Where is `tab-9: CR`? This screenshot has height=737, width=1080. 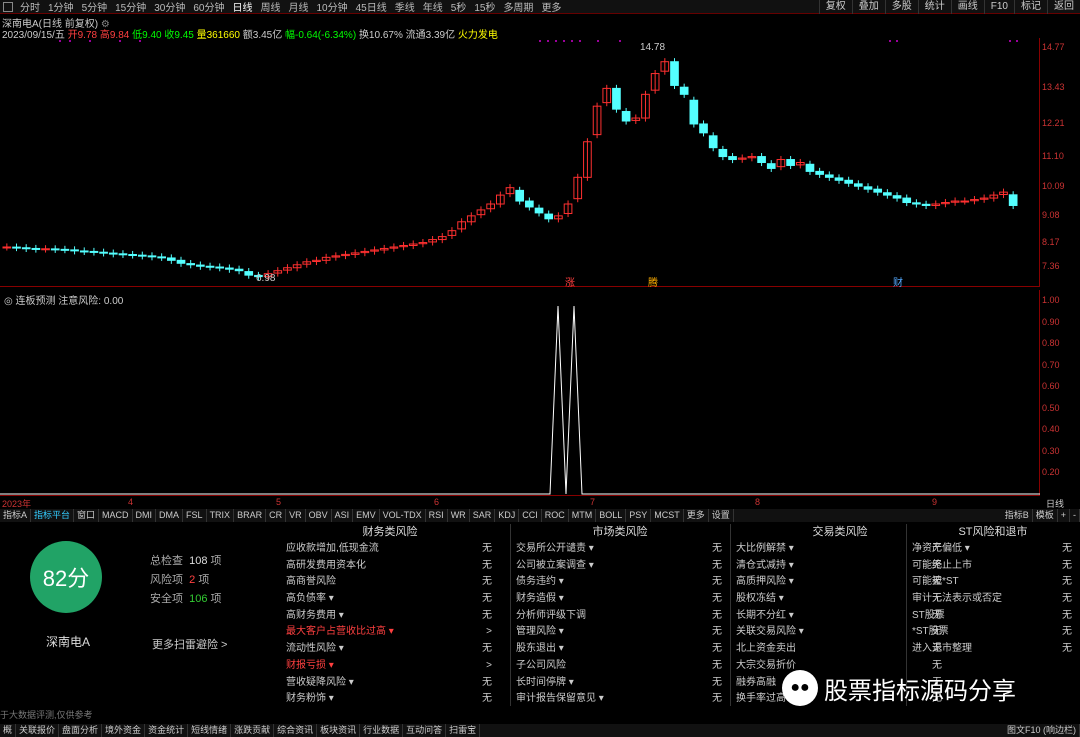 tab-9: CR is located at coordinates (276, 515).